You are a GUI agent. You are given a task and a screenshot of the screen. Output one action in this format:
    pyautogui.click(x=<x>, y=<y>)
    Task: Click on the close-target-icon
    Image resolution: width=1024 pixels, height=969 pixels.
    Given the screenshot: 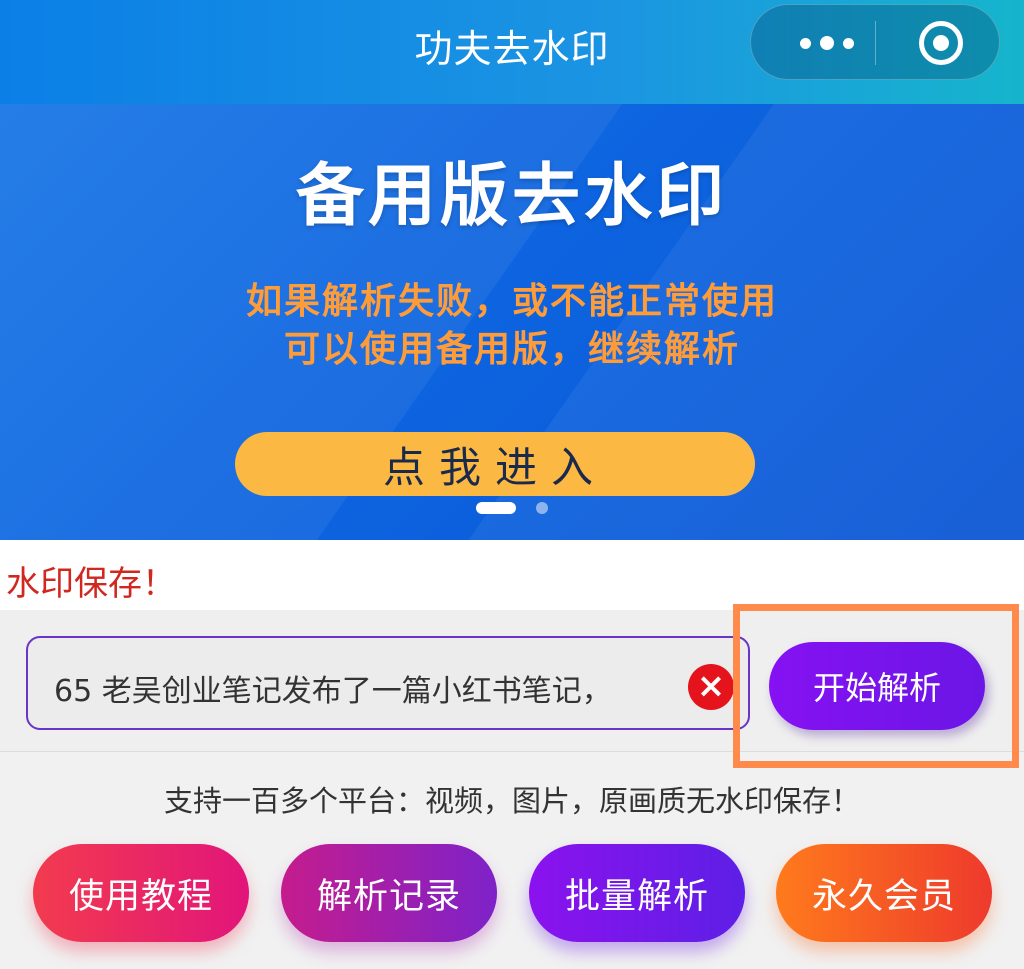 What is the action you would take?
    pyautogui.click(x=941, y=43)
    